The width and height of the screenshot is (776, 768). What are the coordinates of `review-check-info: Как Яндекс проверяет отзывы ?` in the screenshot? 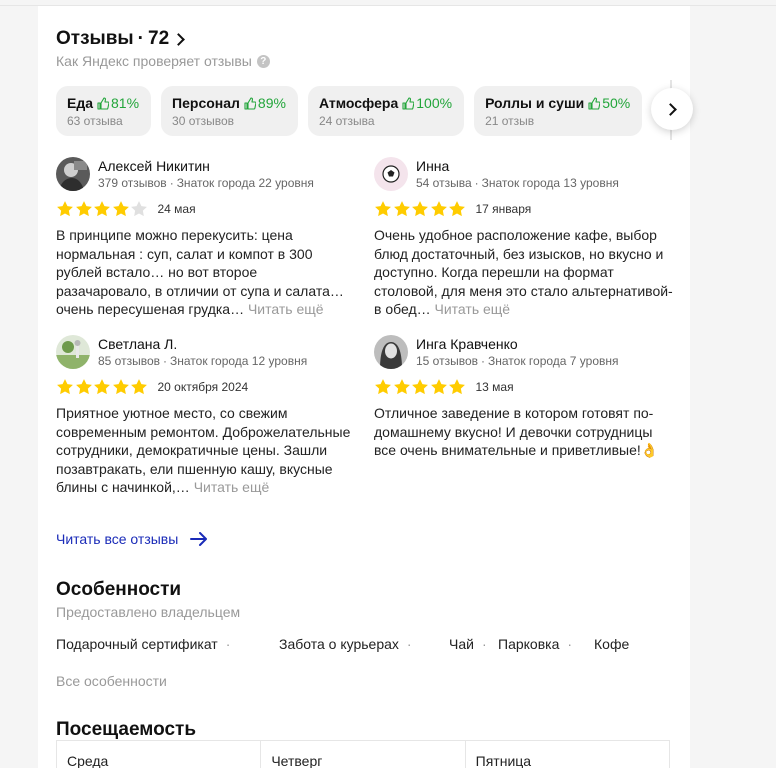 It's located at (163, 61).